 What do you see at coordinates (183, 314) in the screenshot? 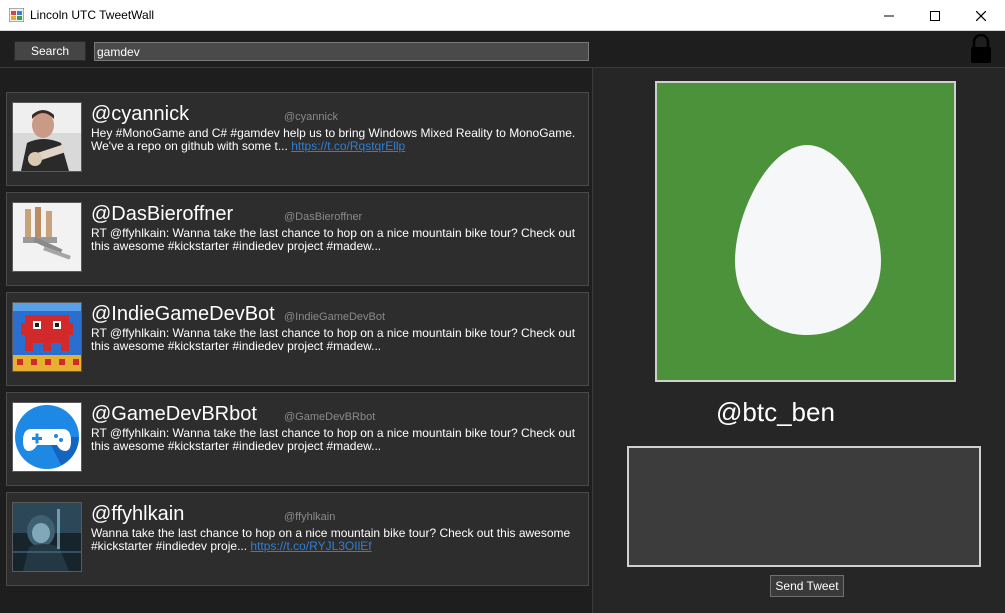
I see `tweet-display-name: @IndieGameDevBot` at bounding box center [183, 314].